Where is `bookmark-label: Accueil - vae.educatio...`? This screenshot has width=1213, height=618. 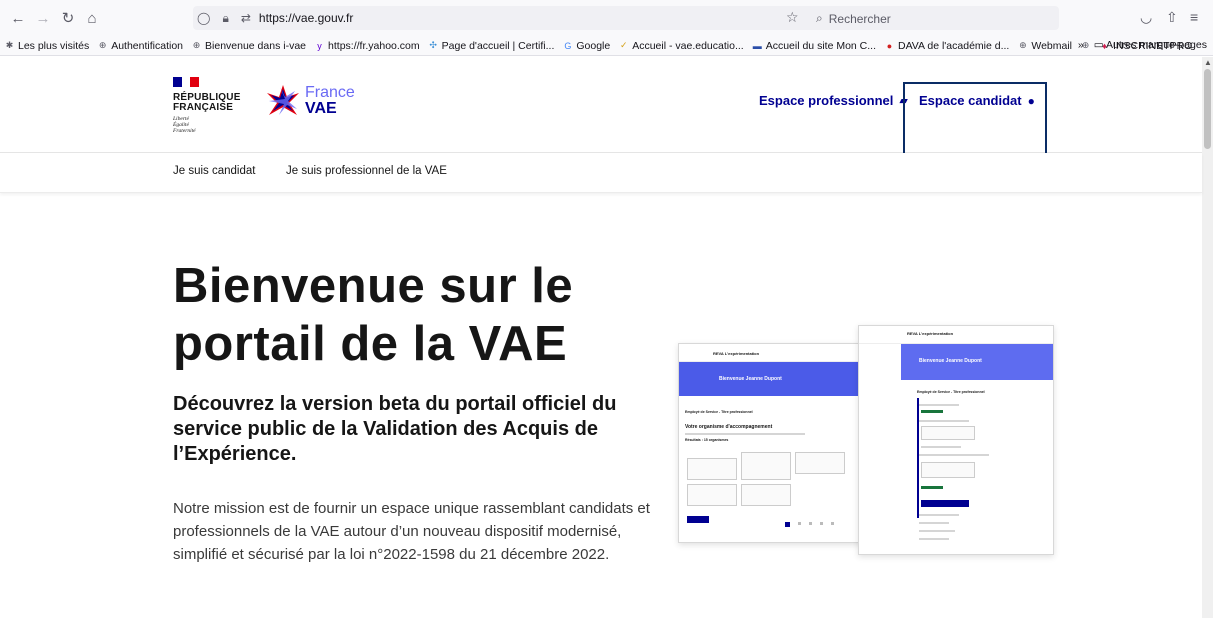
bookmark-label: Accueil - vae.educatio... is located at coordinates (688, 45).